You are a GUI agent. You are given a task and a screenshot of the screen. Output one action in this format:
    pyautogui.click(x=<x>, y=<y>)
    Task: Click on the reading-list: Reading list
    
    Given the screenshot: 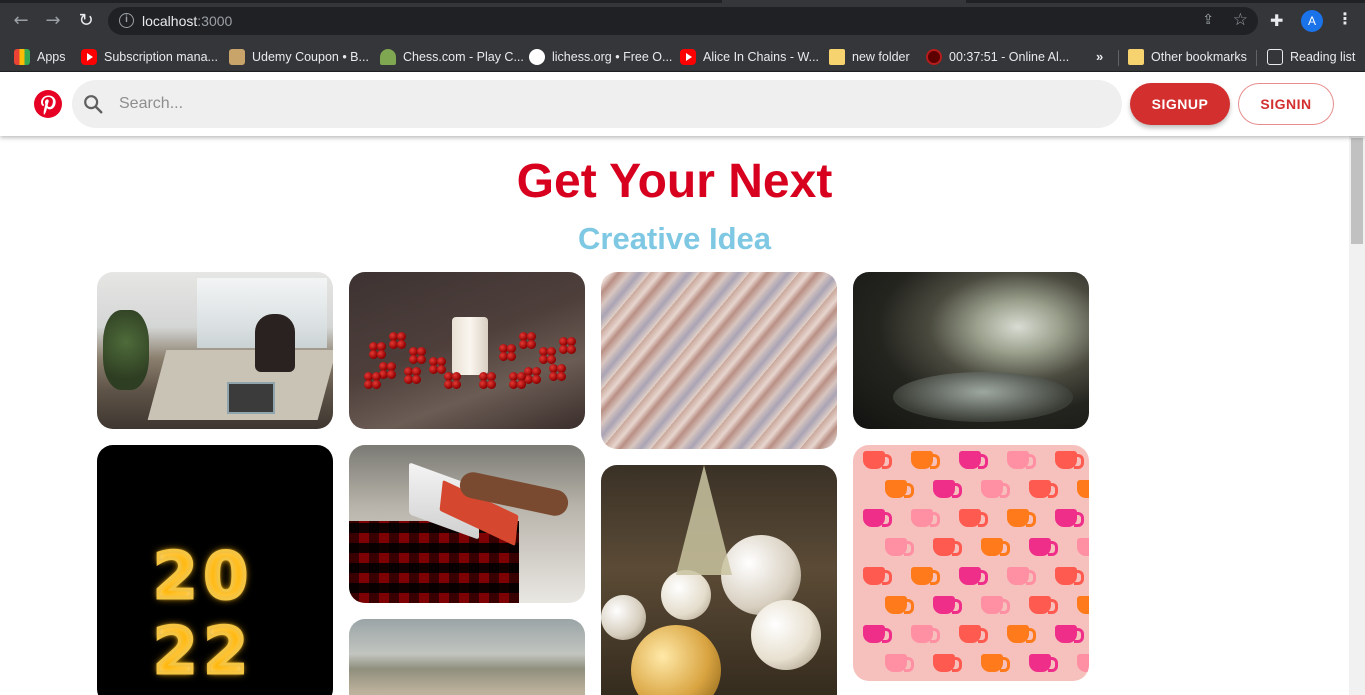 What is the action you would take?
    pyautogui.click(x=1311, y=57)
    